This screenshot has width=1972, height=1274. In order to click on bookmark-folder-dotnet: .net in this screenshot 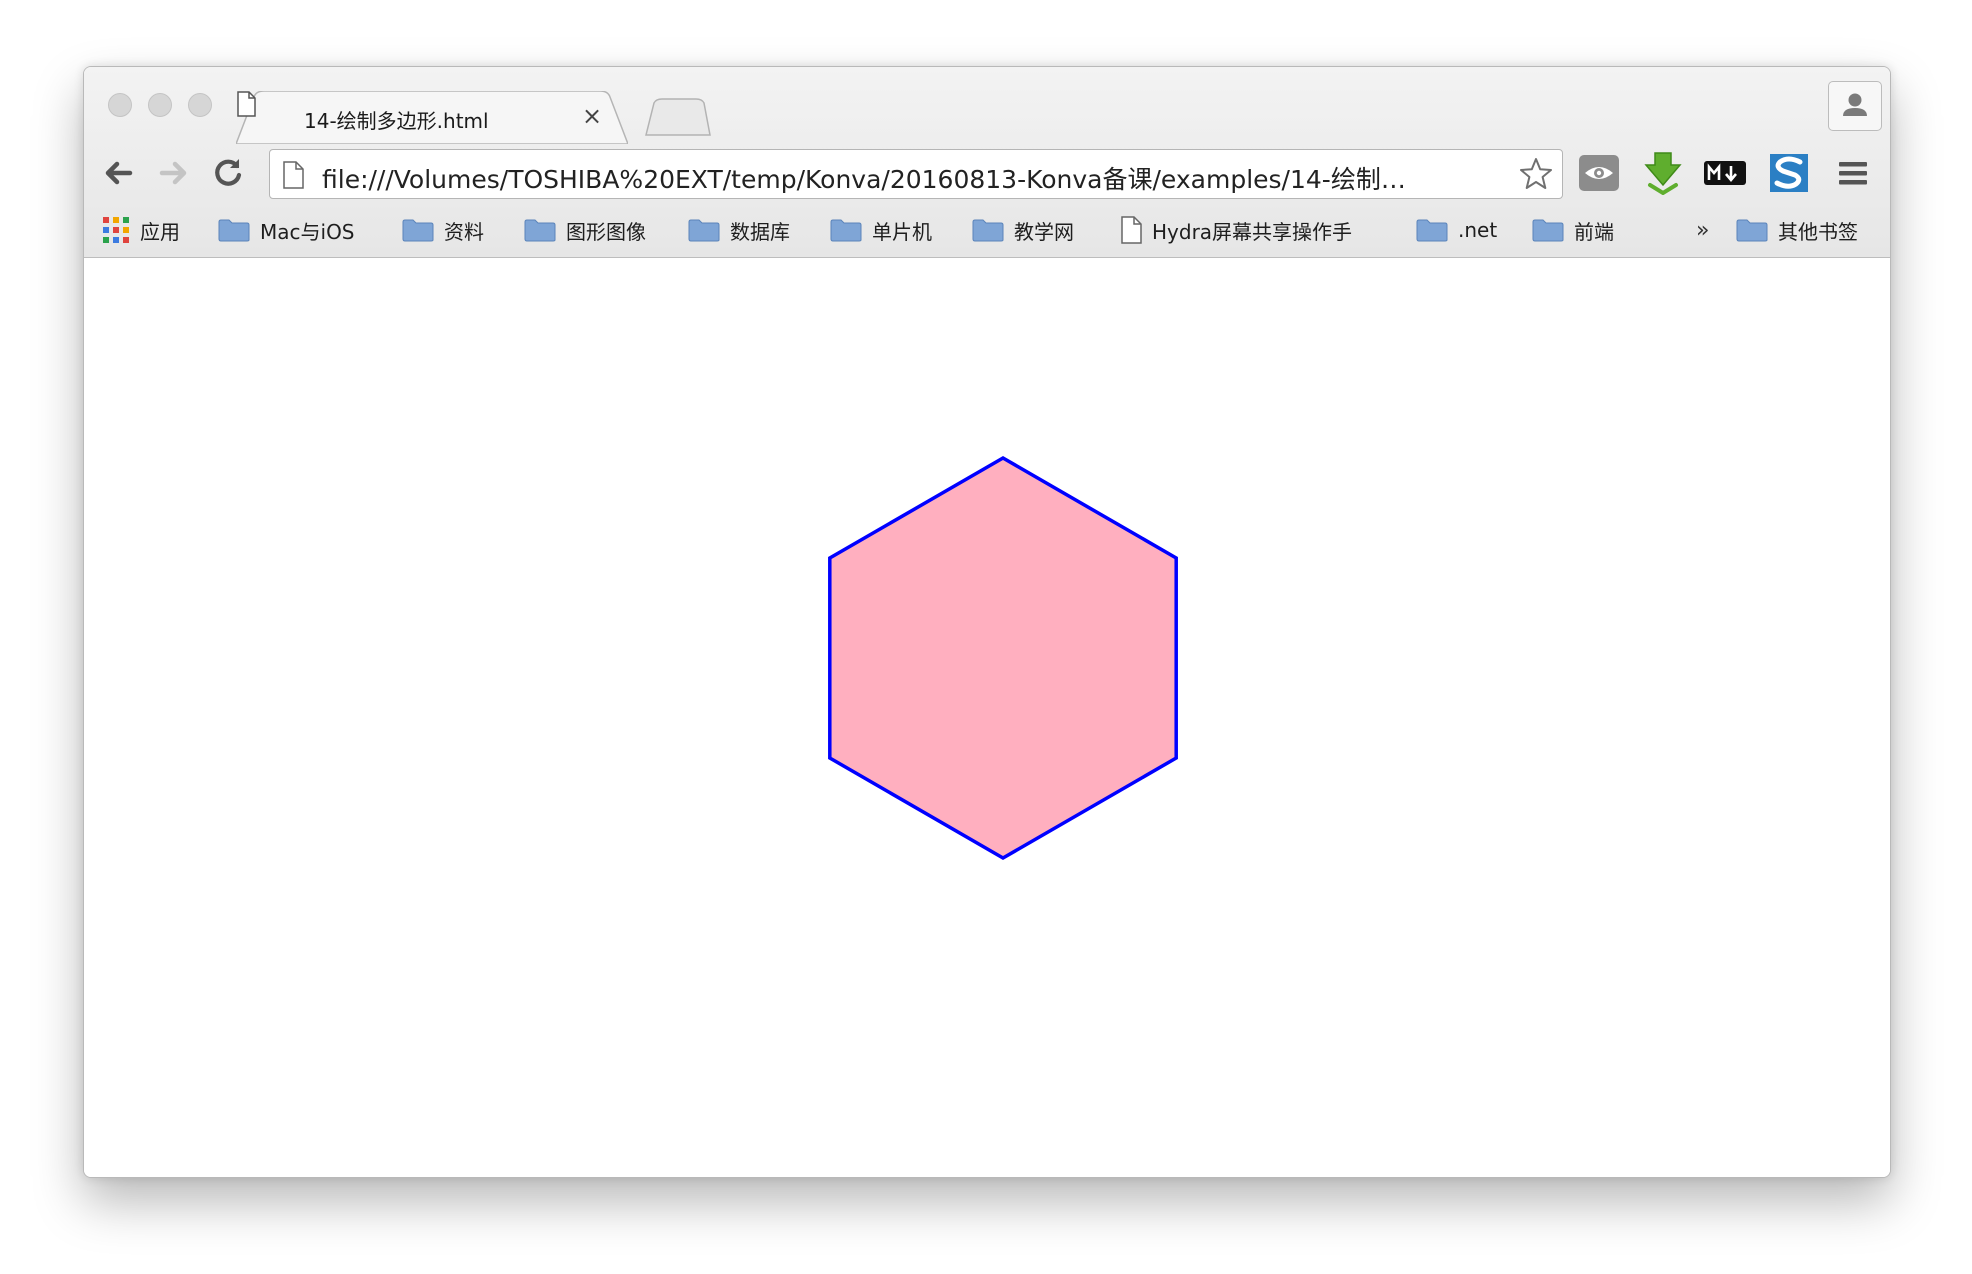, I will do `click(1456, 230)`.